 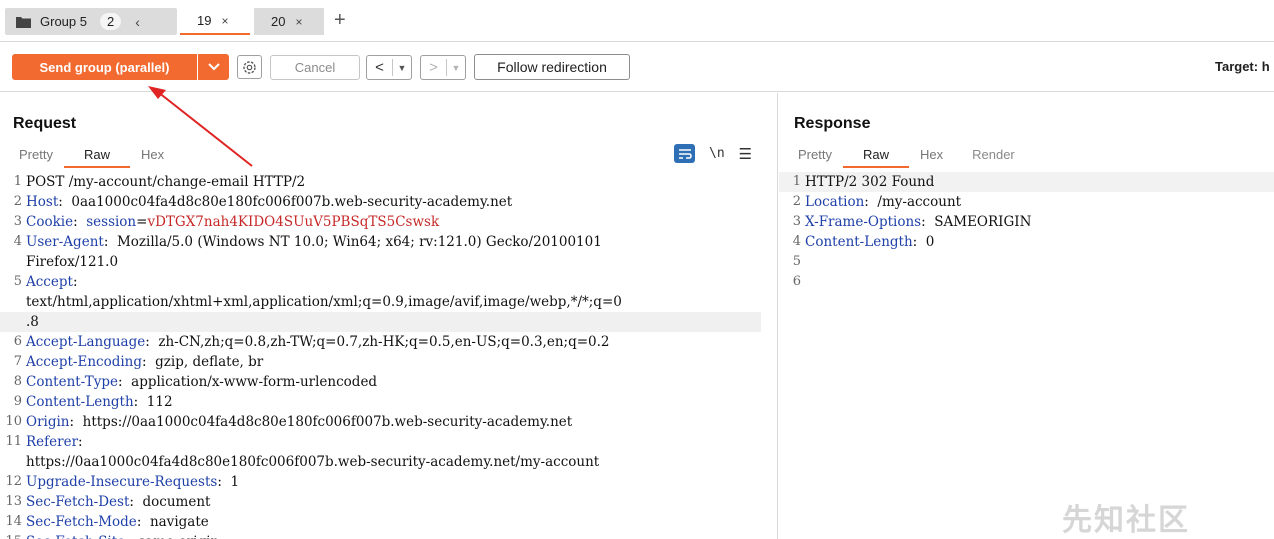 What do you see at coordinates (80, 402) in the screenshot?
I see `header-name: Content-Length` at bounding box center [80, 402].